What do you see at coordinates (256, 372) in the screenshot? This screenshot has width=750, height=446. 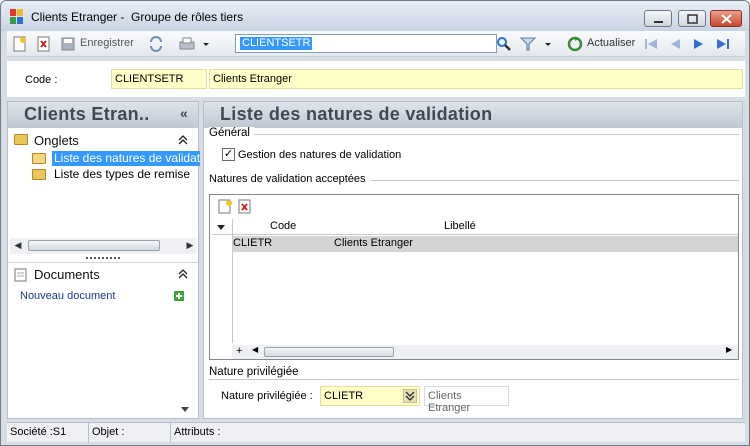 I see `privileged-group-label: Nature privilégiée` at bounding box center [256, 372].